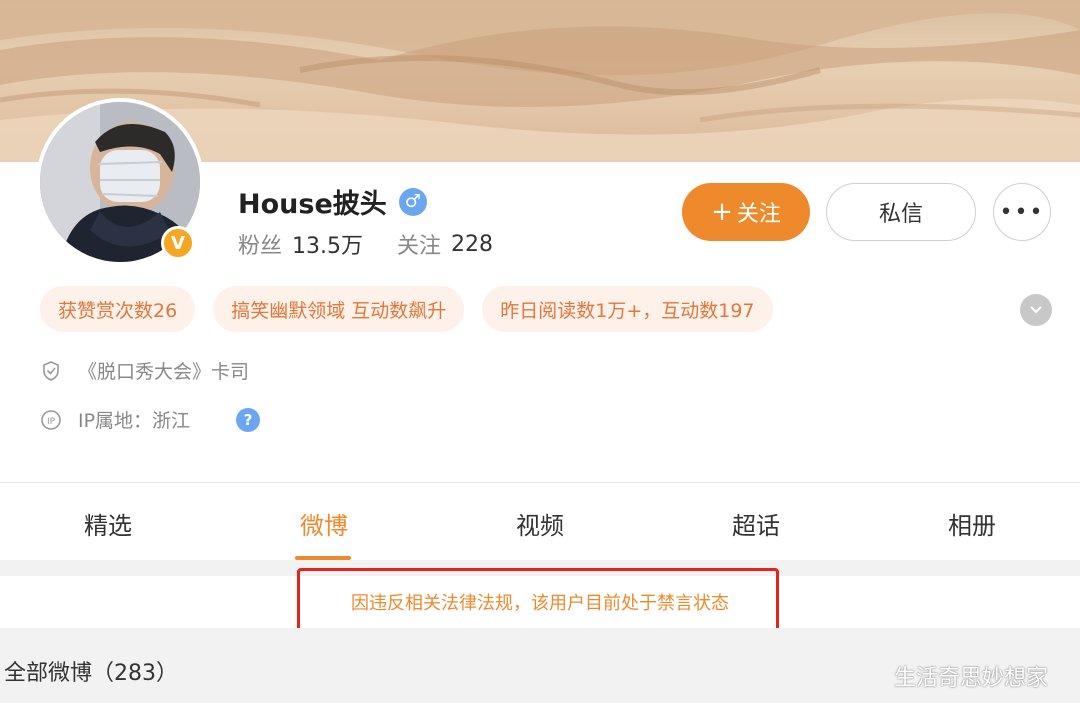 This screenshot has height=703, width=1080. Describe the element at coordinates (1036, 310) in the screenshot. I see `chevron-down-icon` at that location.